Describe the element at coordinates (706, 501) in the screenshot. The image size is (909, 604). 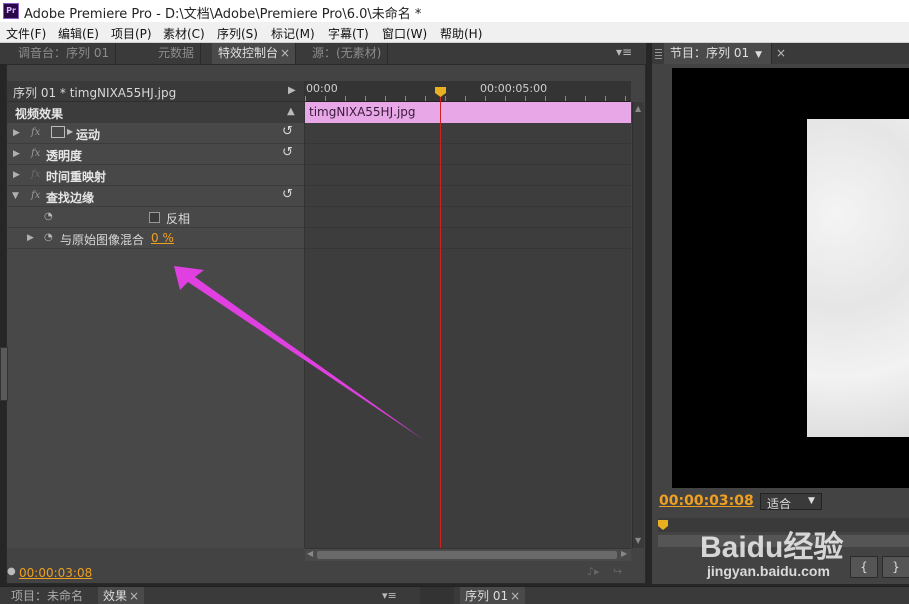
I see `program-timecode: 00:00:03:08` at that location.